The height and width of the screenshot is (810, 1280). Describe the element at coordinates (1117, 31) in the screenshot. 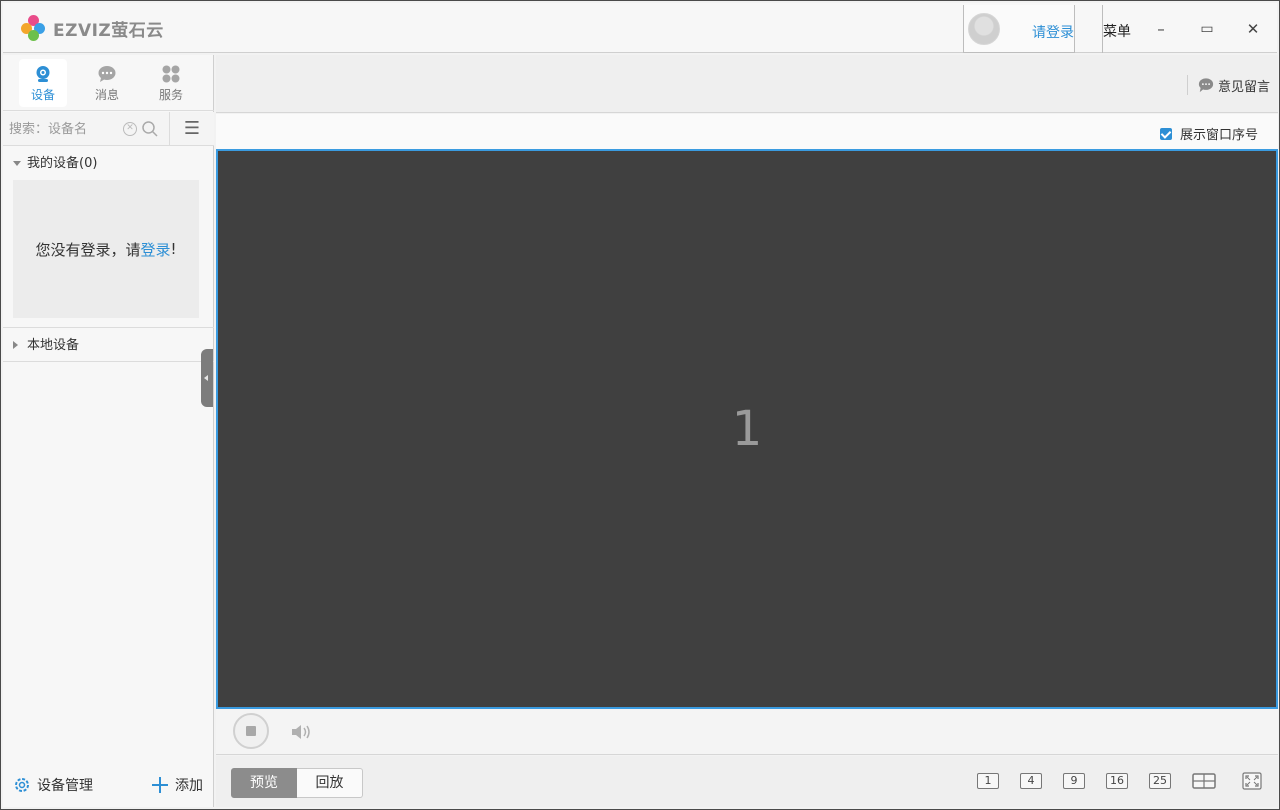

I see `menu-button: 菜单` at that location.